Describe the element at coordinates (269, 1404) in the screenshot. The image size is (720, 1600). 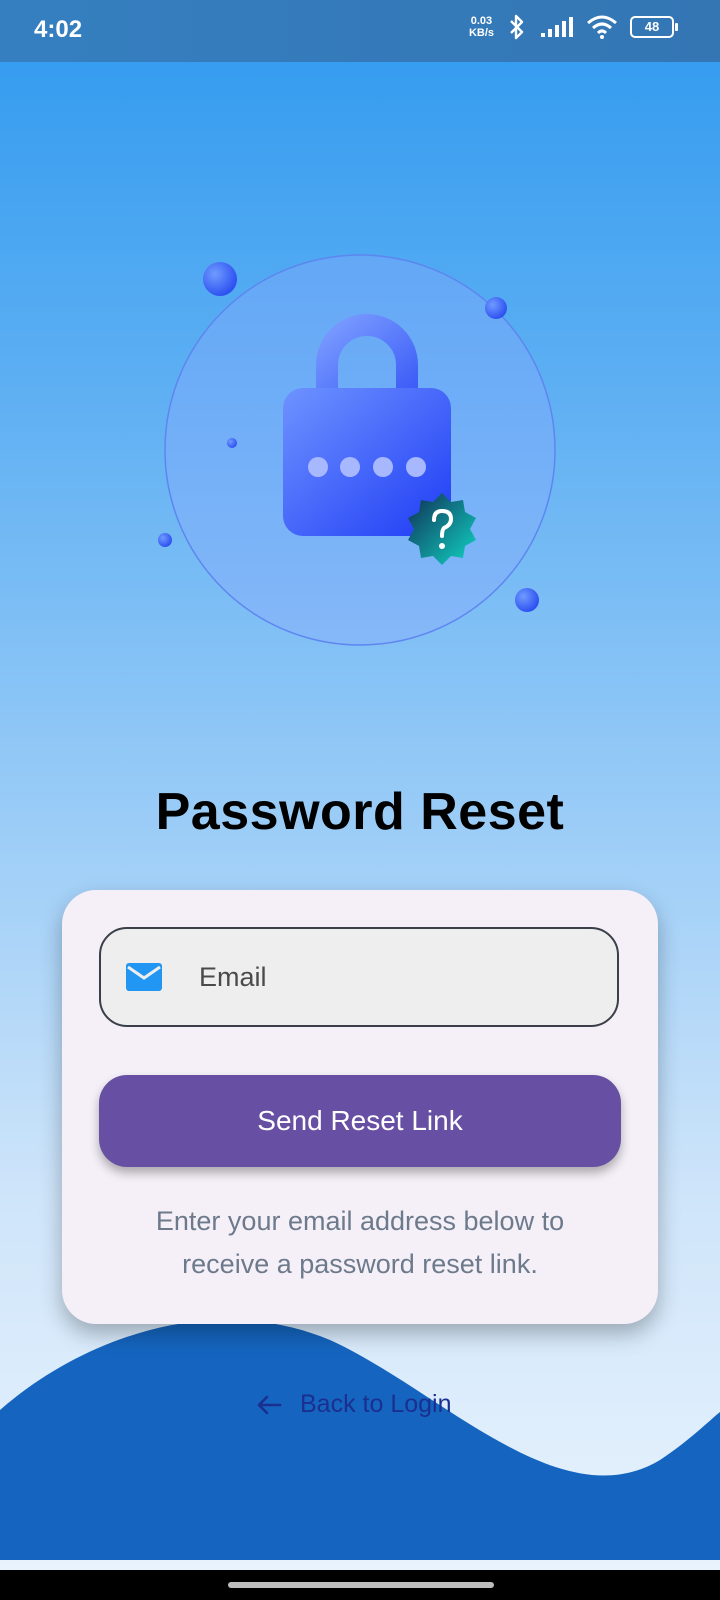
I see `arrow-left-icon` at that location.